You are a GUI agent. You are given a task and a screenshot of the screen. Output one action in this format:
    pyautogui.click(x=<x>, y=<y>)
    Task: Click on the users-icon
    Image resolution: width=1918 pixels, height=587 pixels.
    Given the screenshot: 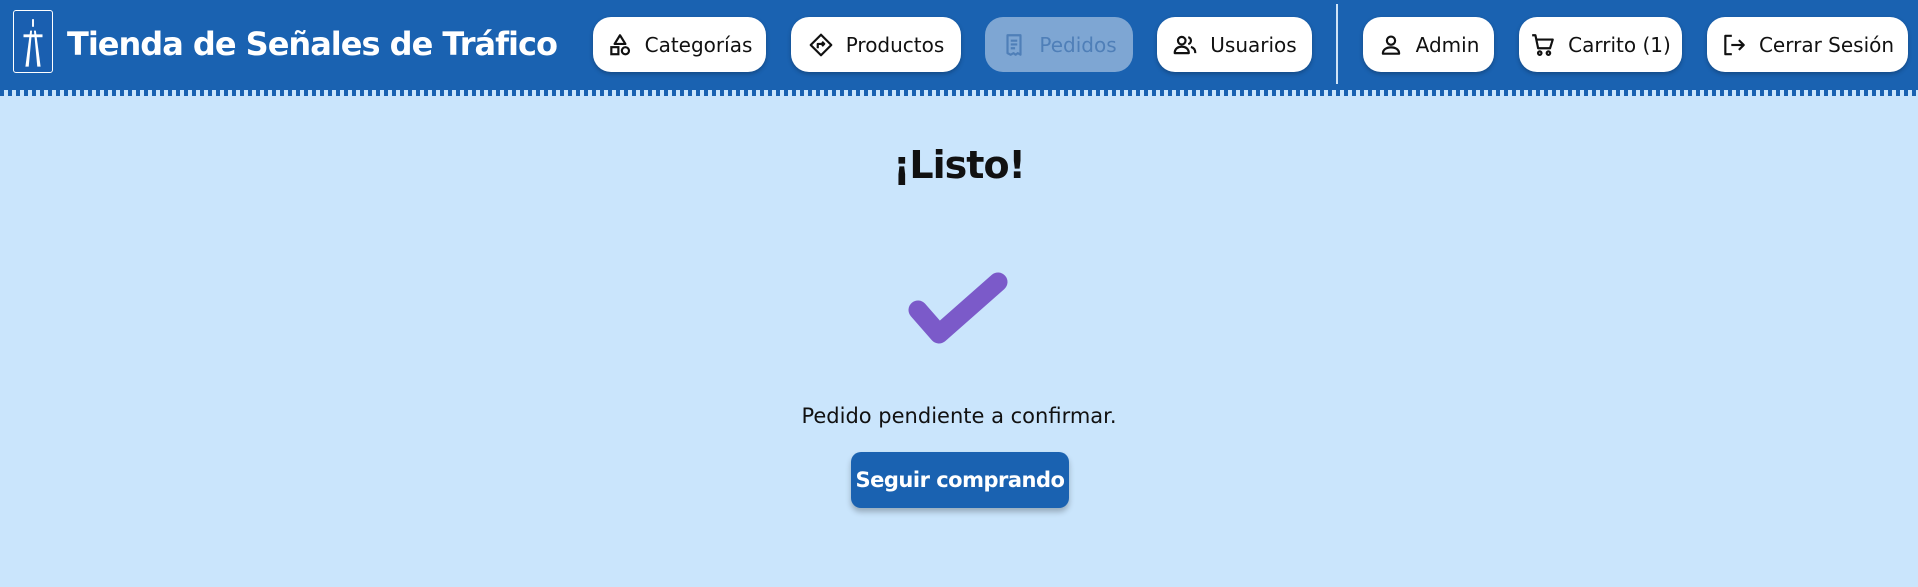 What is the action you would take?
    pyautogui.click(x=1185, y=45)
    